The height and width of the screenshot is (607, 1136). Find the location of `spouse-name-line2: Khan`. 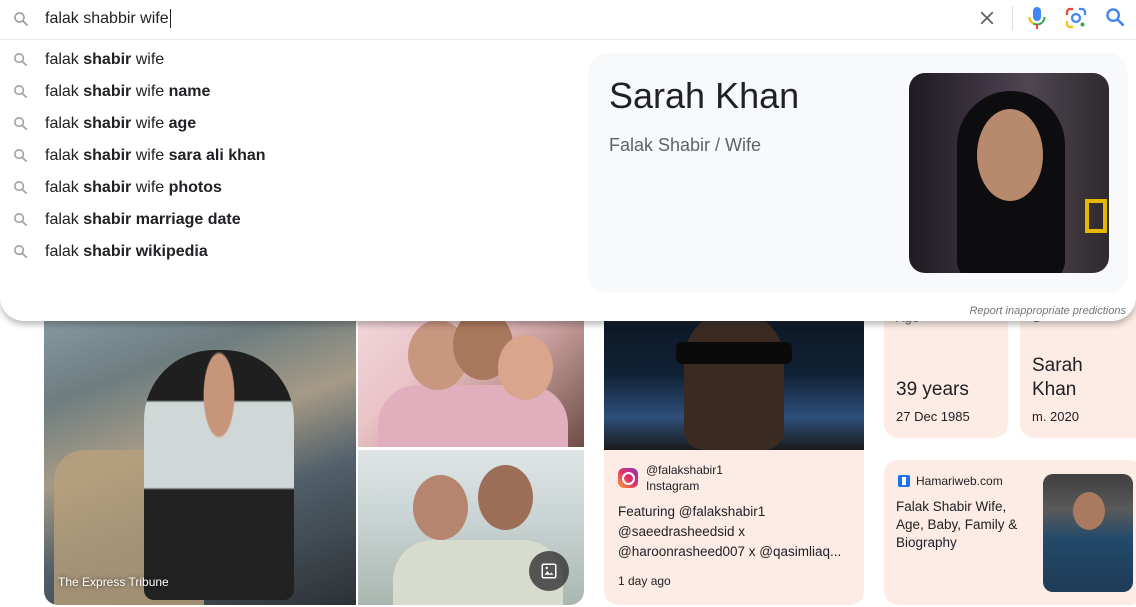

spouse-name-line2: Khan is located at coordinates (1054, 389).